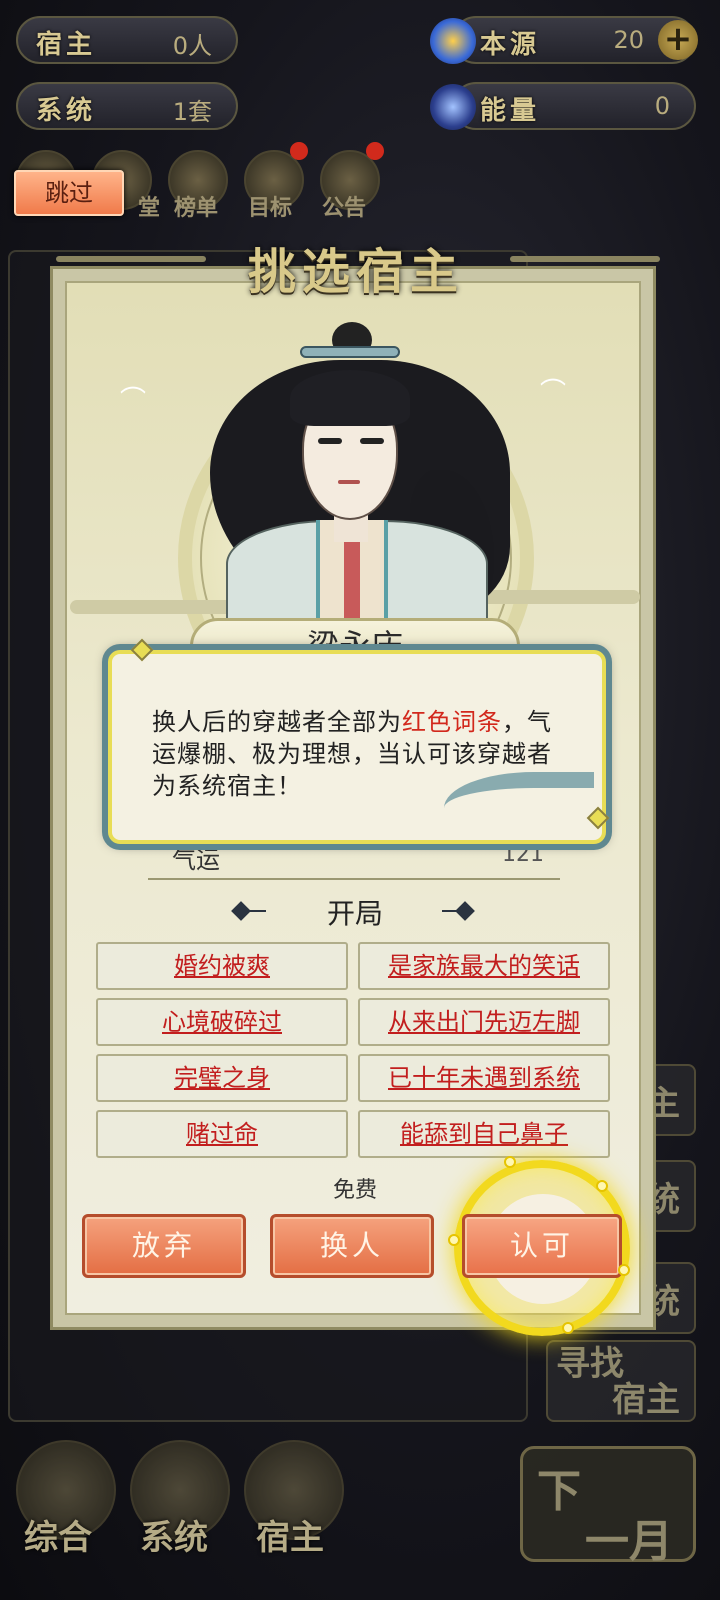 Image resolution: width=720 pixels, height=1600 pixels. Describe the element at coordinates (127, 106) in the screenshot. I see `system-count-bar: 系统 1套` at that location.